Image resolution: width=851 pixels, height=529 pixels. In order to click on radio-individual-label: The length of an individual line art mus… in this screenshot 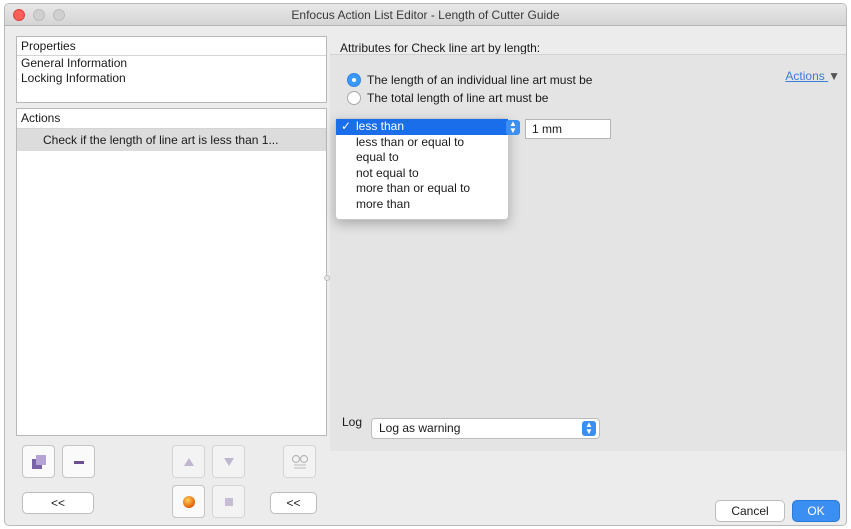, I will do `click(480, 80)`.